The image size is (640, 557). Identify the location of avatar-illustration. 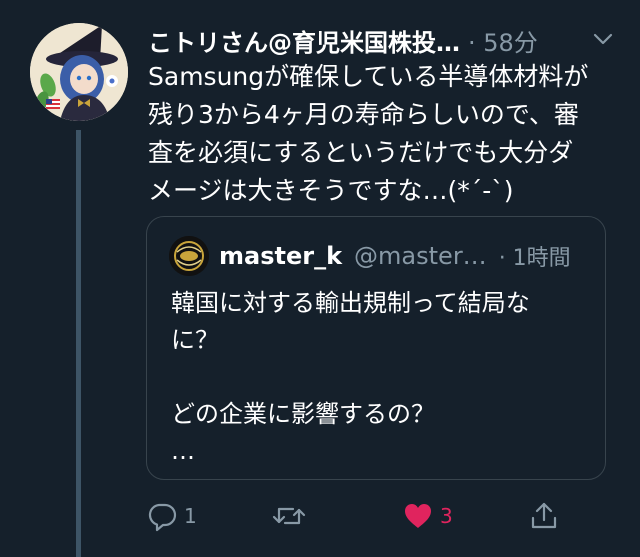
(79, 72).